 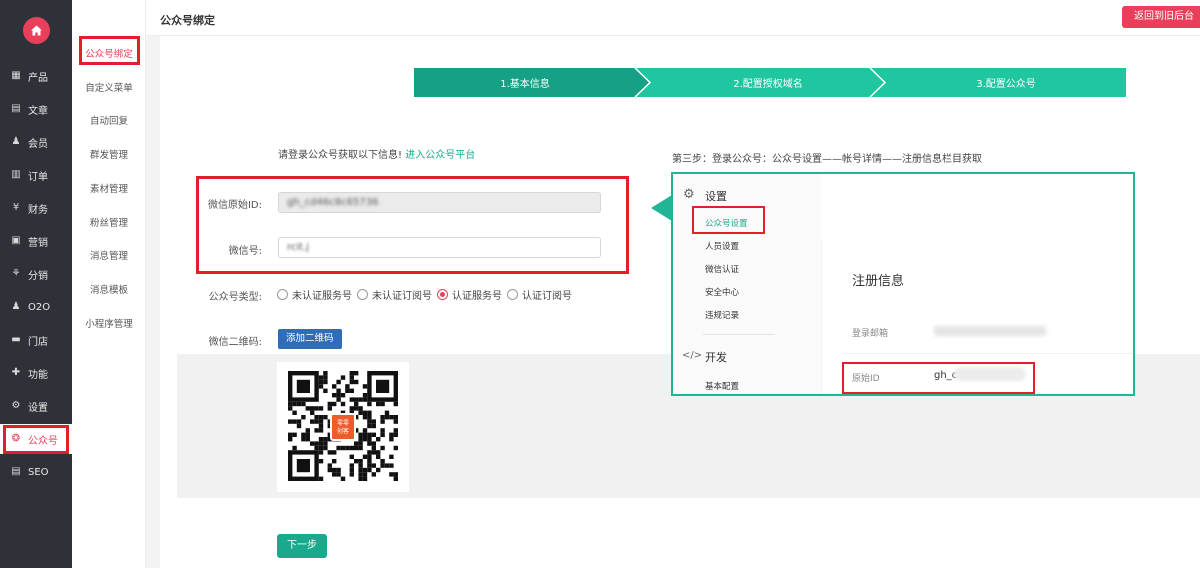 What do you see at coordinates (547, 296) in the screenshot?
I see `radio-label: 认证订阅号` at bounding box center [547, 296].